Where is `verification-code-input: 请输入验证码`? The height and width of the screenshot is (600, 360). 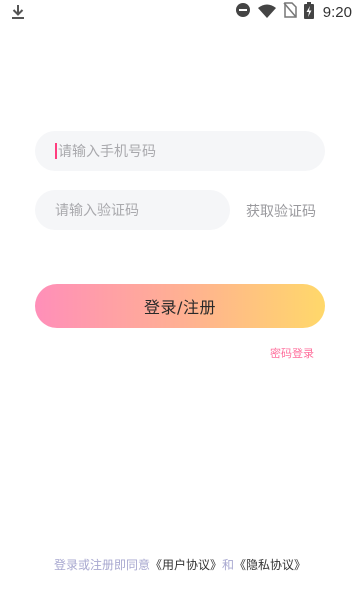 verification-code-input: 请输入验证码 is located at coordinates (132, 210).